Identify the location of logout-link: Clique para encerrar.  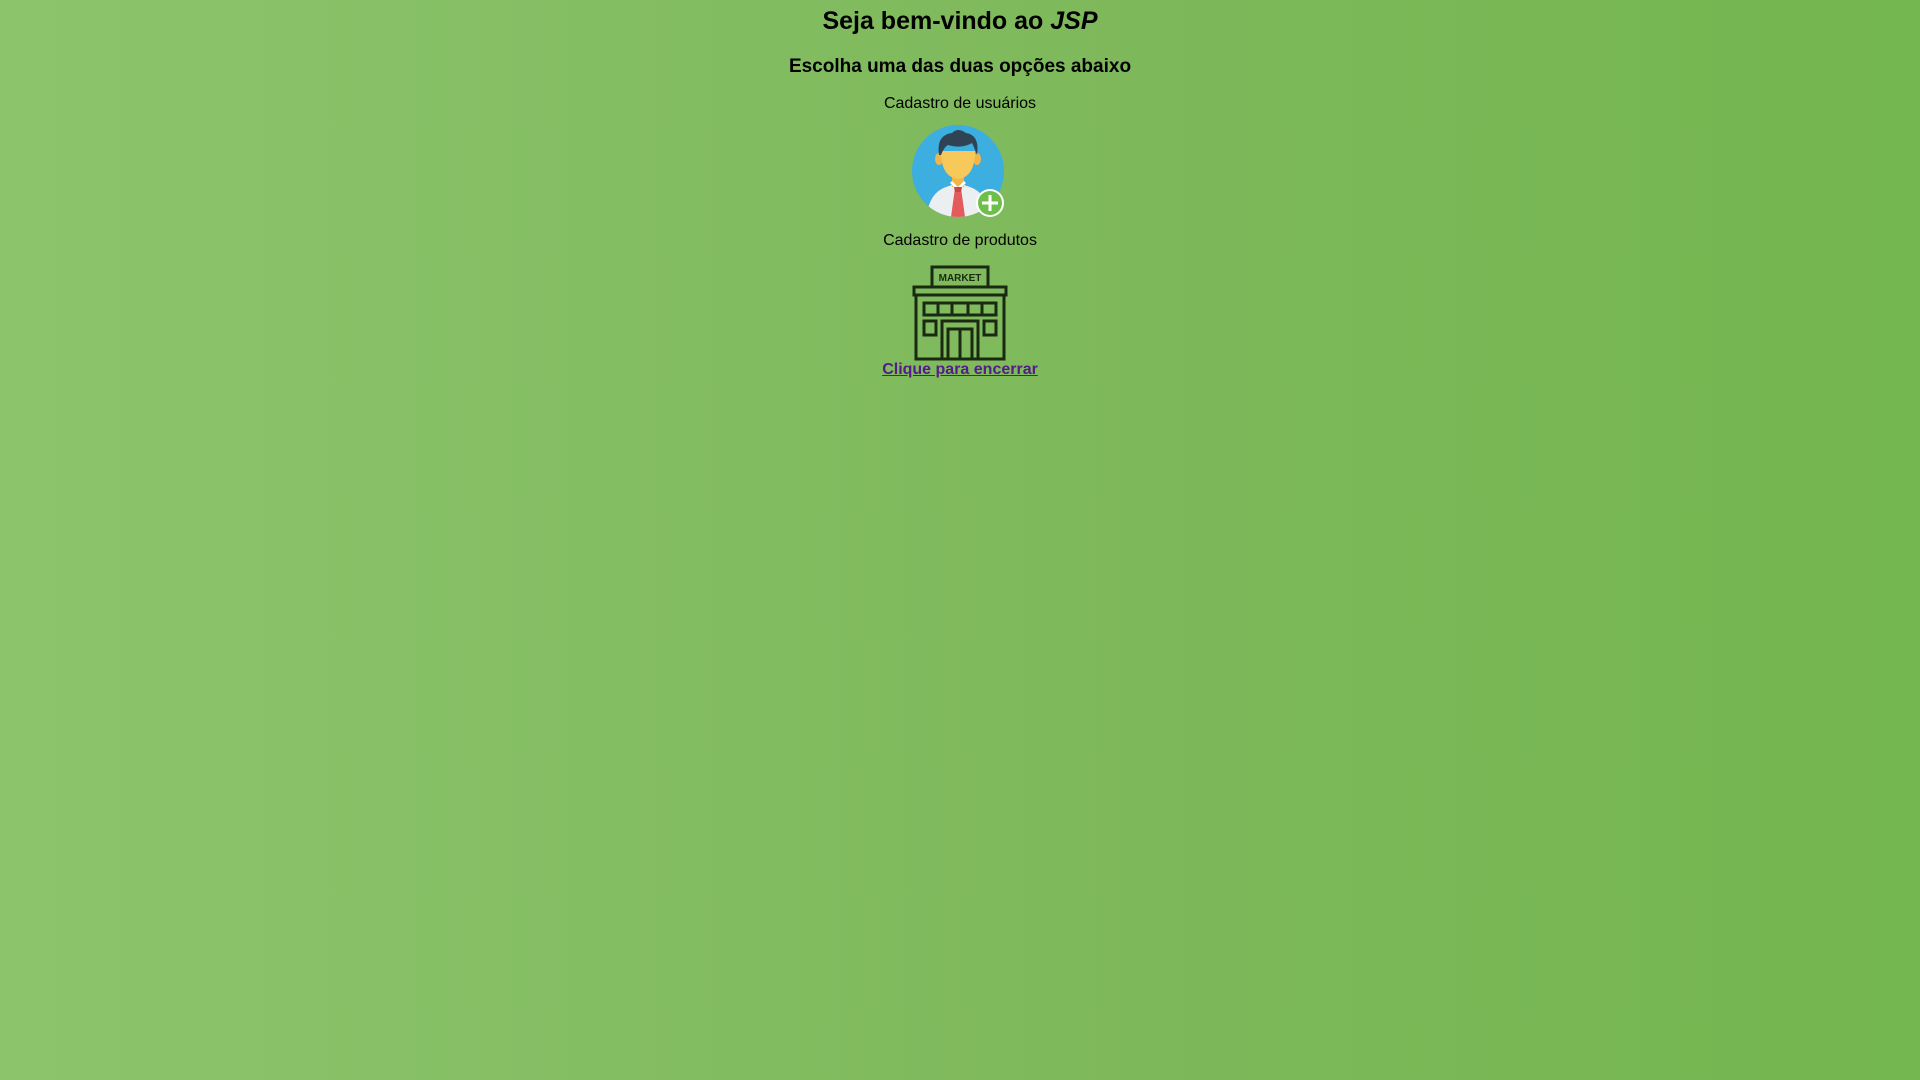
(960, 370).